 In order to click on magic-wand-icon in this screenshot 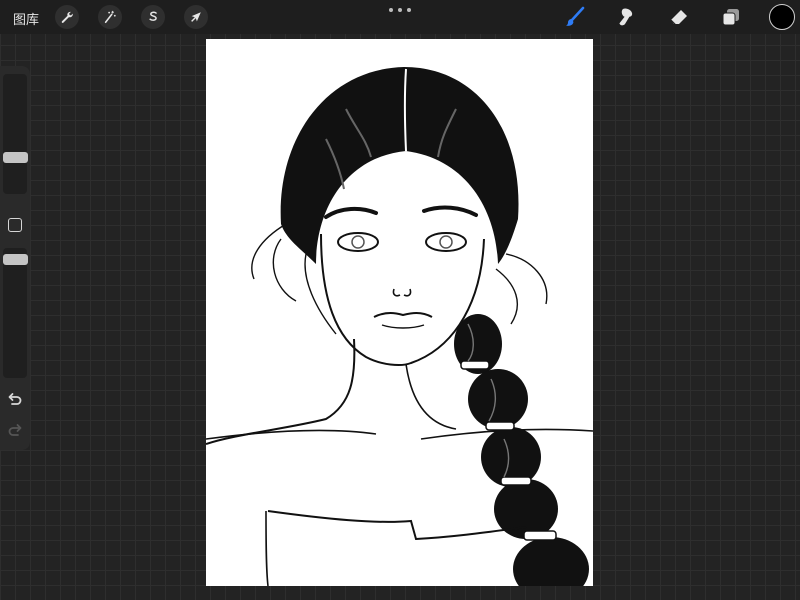, I will do `click(110, 17)`.